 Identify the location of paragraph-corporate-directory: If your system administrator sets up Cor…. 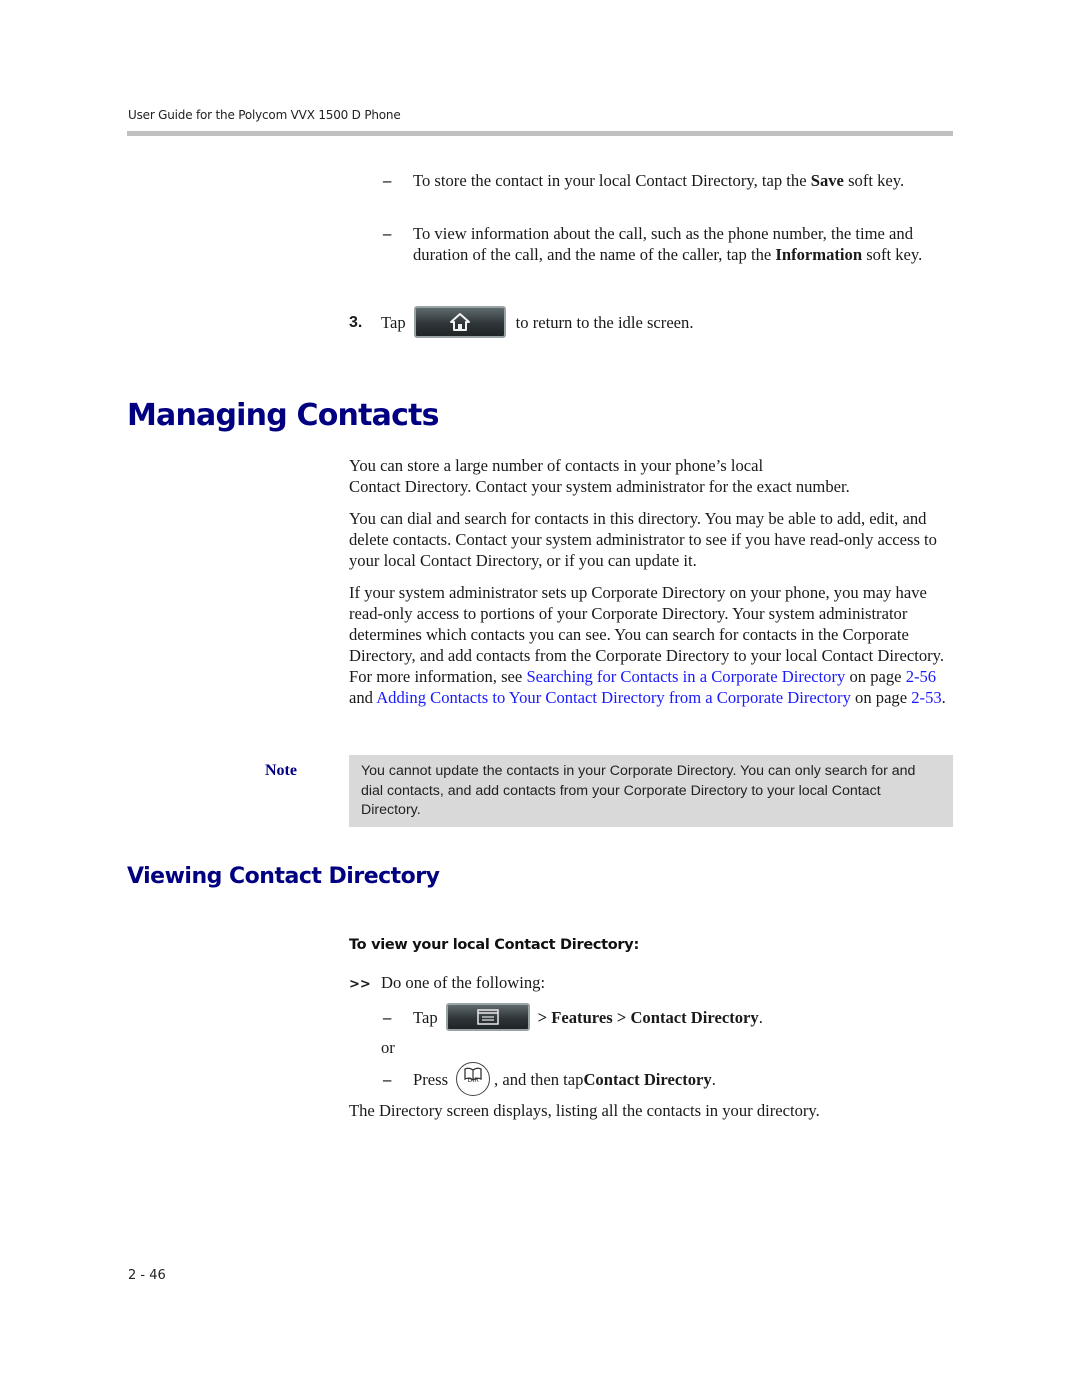
(652, 645).